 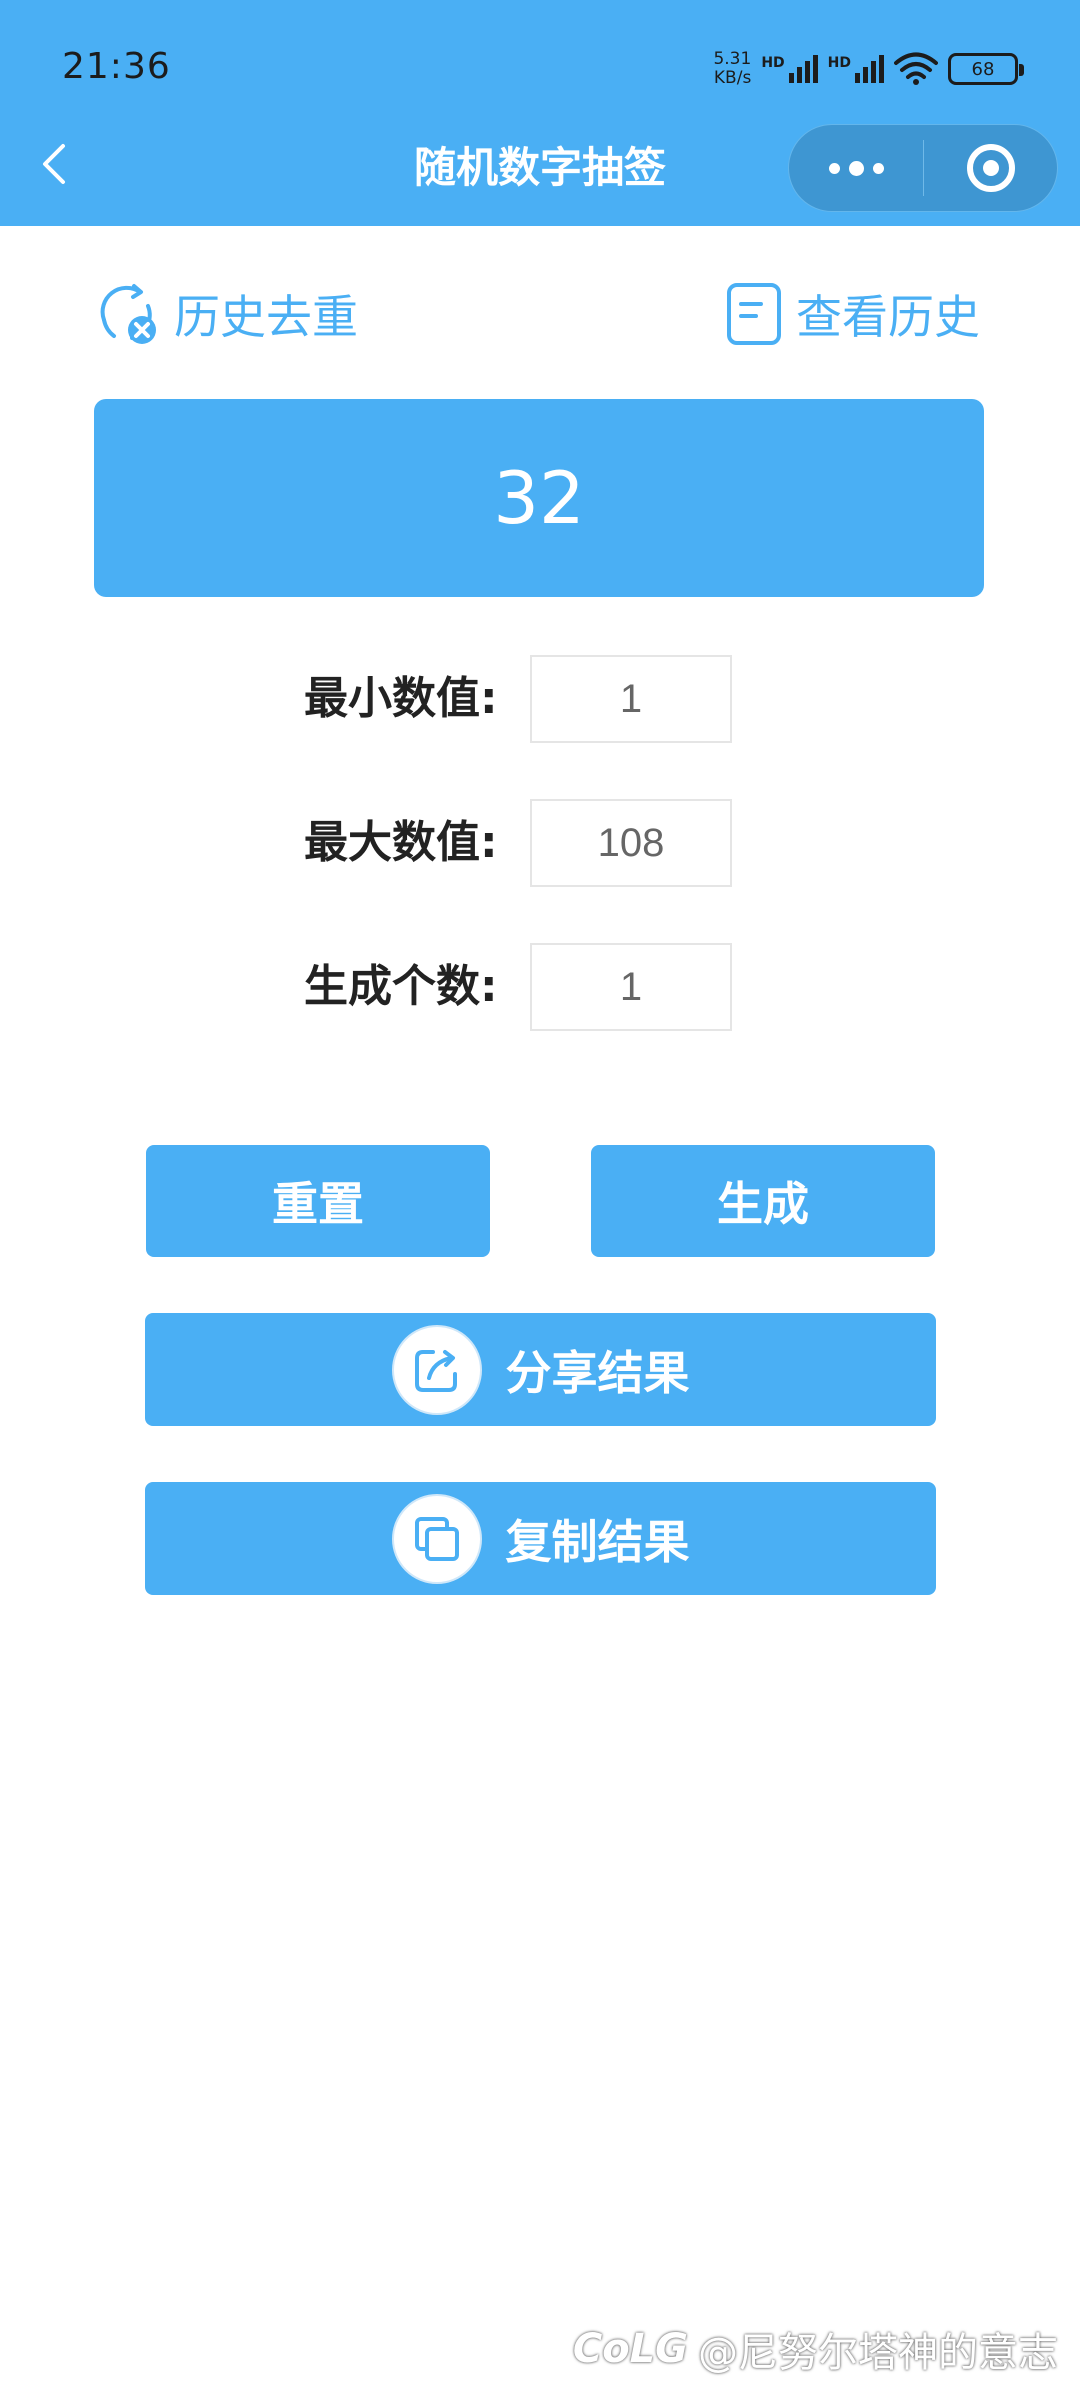 I want to click on battery-level: 68, so click(x=983, y=69).